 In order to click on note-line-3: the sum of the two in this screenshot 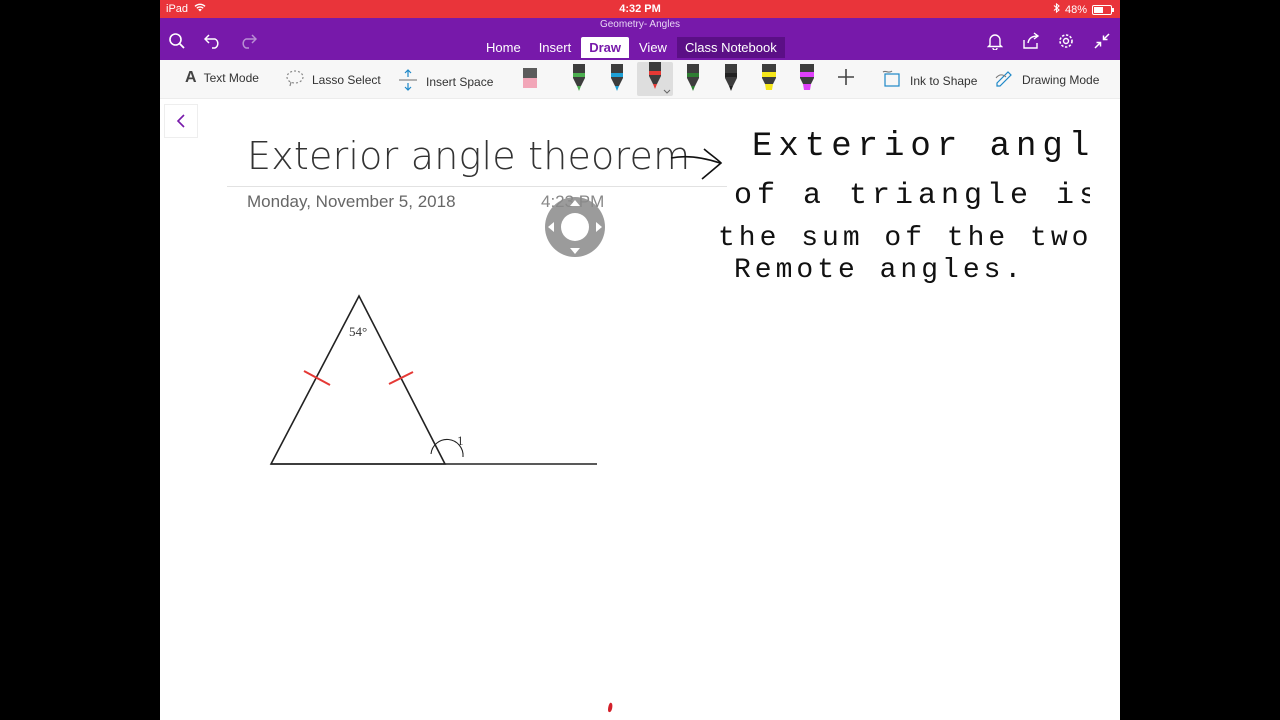, I will do `click(904, 238)`.